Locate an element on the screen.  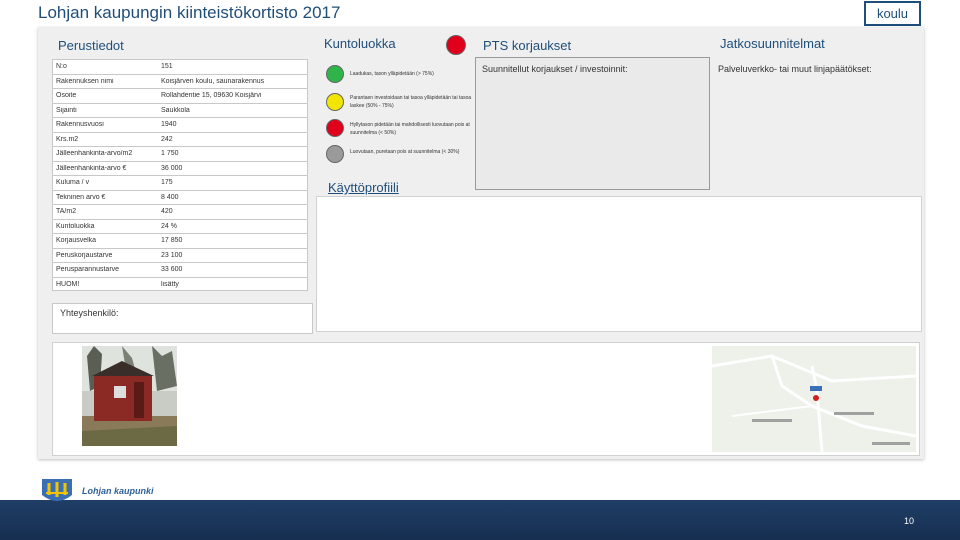
row-key: Osoite is located at coordinates (66, 96).